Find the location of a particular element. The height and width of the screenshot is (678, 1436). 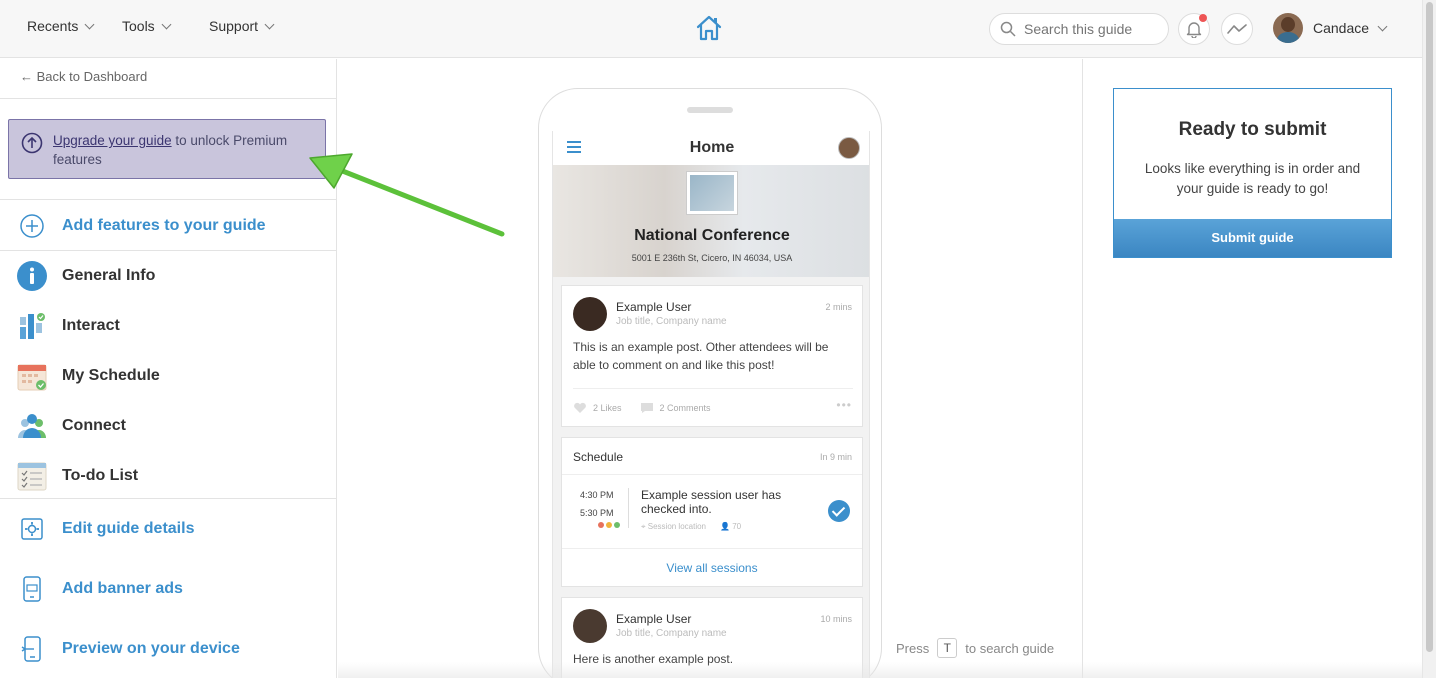

sidebar-item-my-schedule: My Schedule is located at coordinates (88, 376).